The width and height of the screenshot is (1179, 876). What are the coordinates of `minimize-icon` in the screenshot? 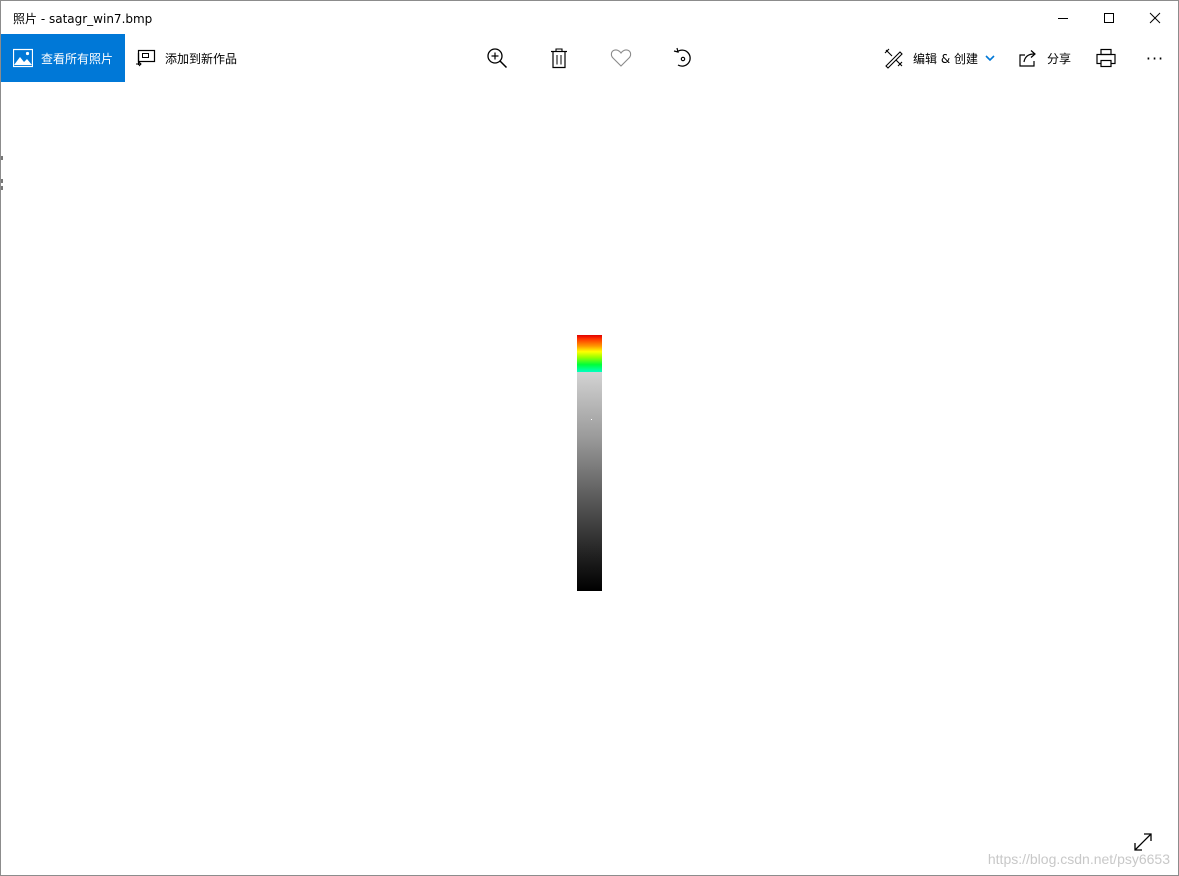 It's located at (1063, 18).